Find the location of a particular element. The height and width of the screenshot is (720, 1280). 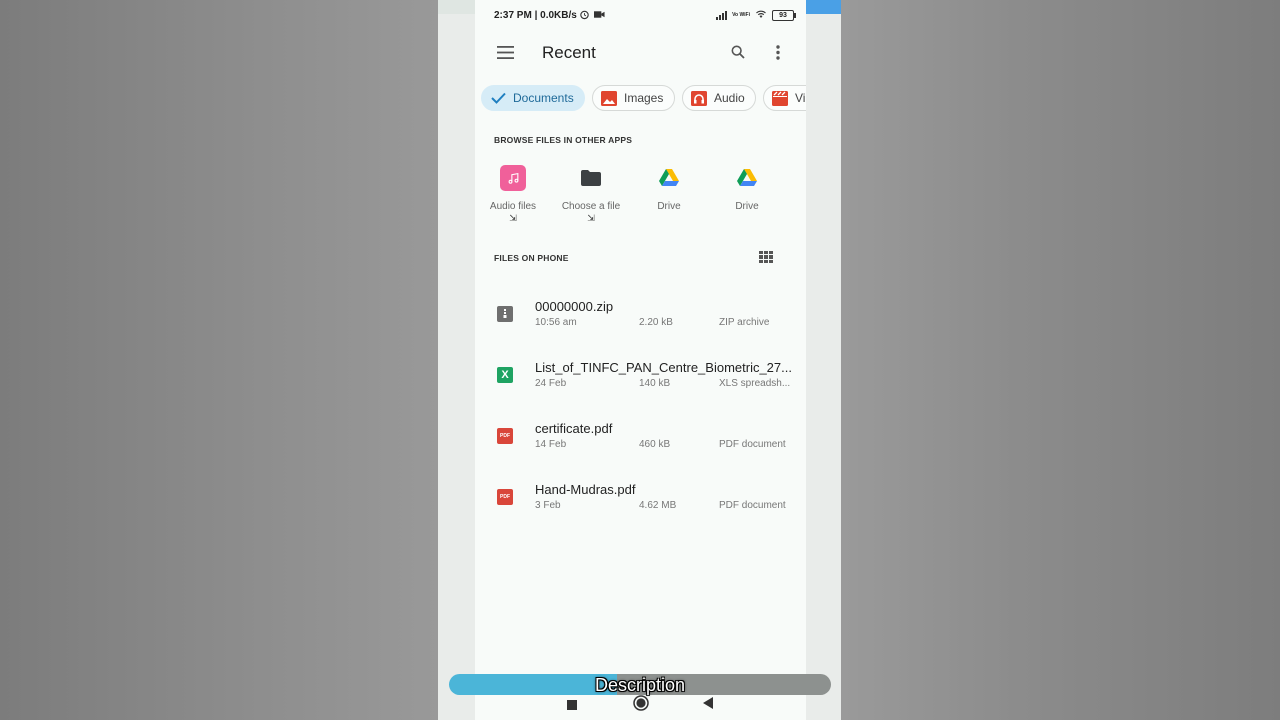

excel-icon: X is located at coordinates (505, 375).